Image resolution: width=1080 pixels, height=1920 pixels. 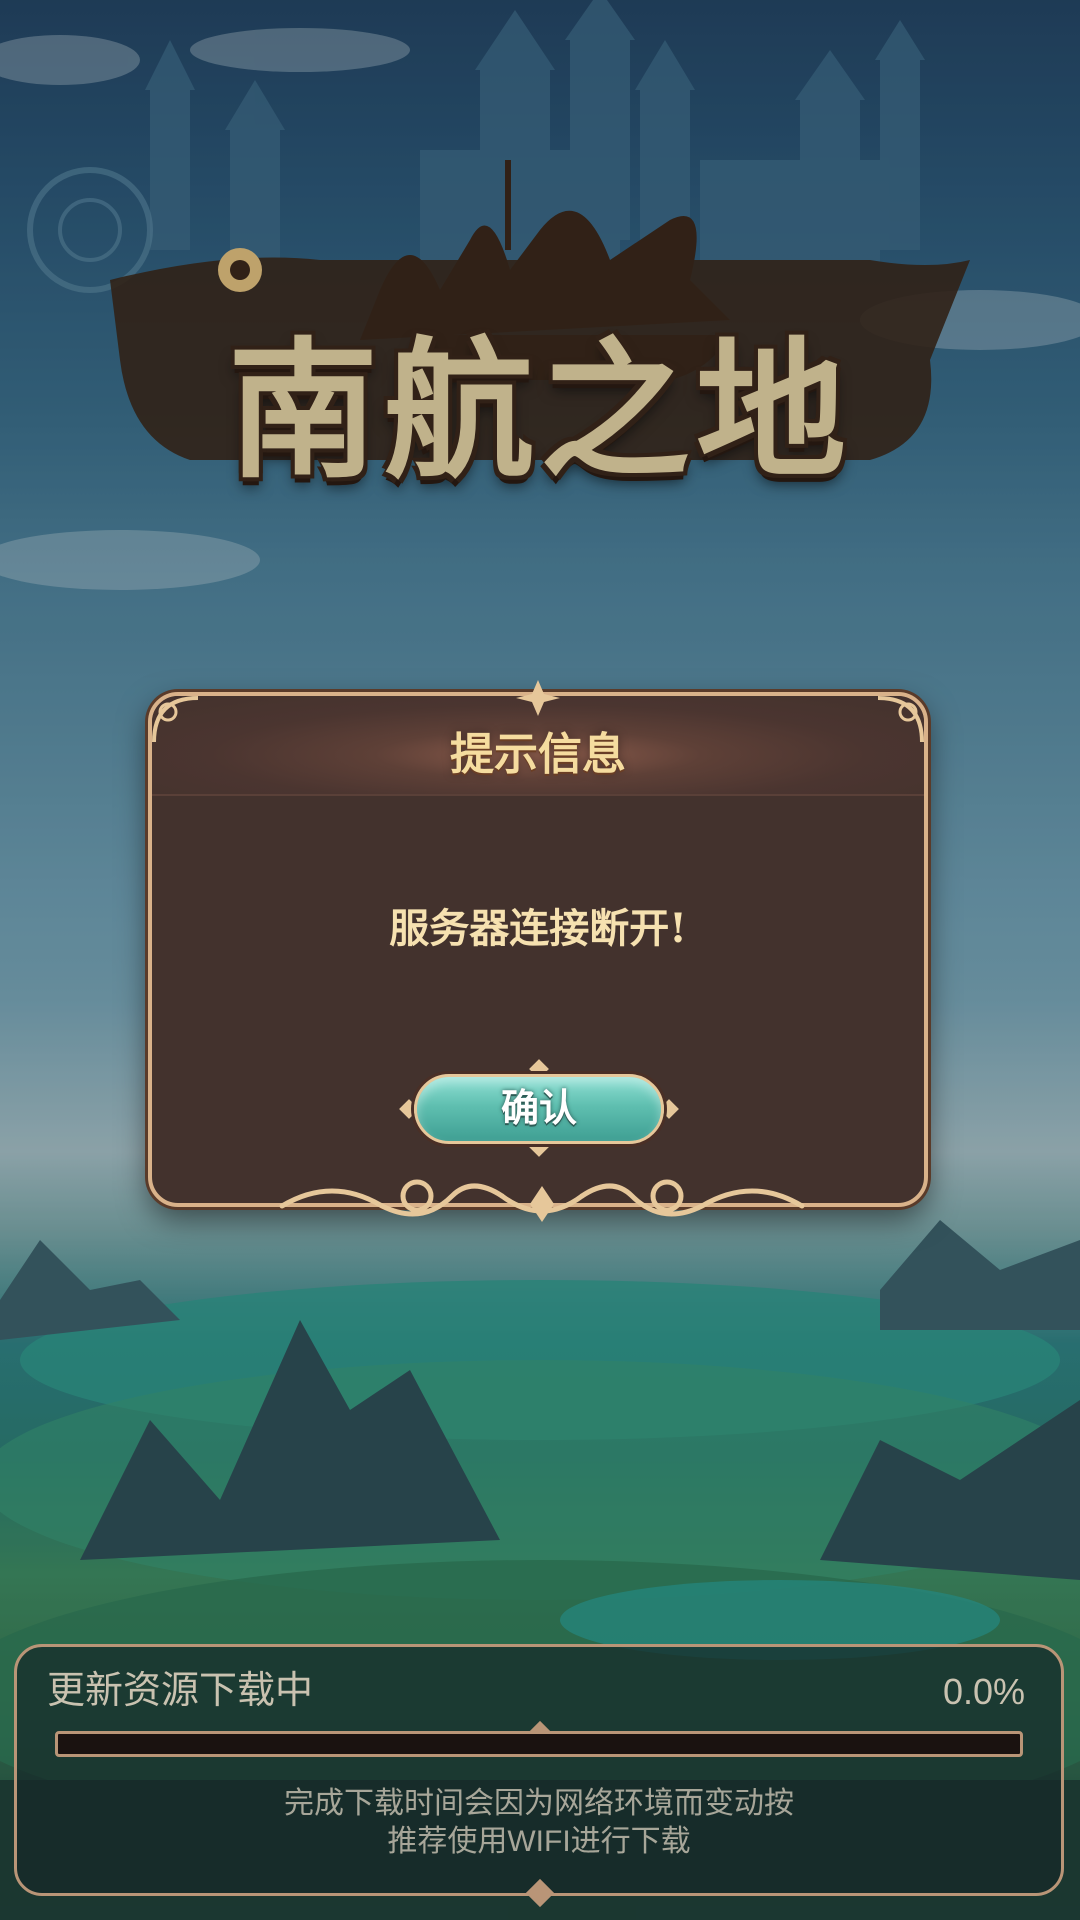 What do you see at coordinates (539, 1823) in the screenshot?
I see `download-note: 完成下载时间会因为网络环境而变动按 推荐使用WIFI进行下载` at bounding box center [539, 1823].